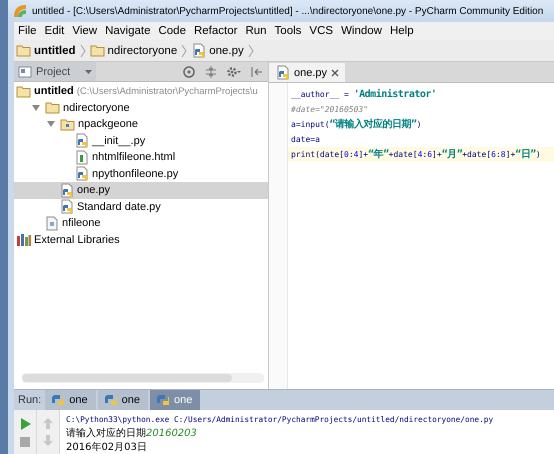 Image resolution: width=554 pixels, height=454 pixels. I want to click on down-arrow-icon, so click(48, 441).